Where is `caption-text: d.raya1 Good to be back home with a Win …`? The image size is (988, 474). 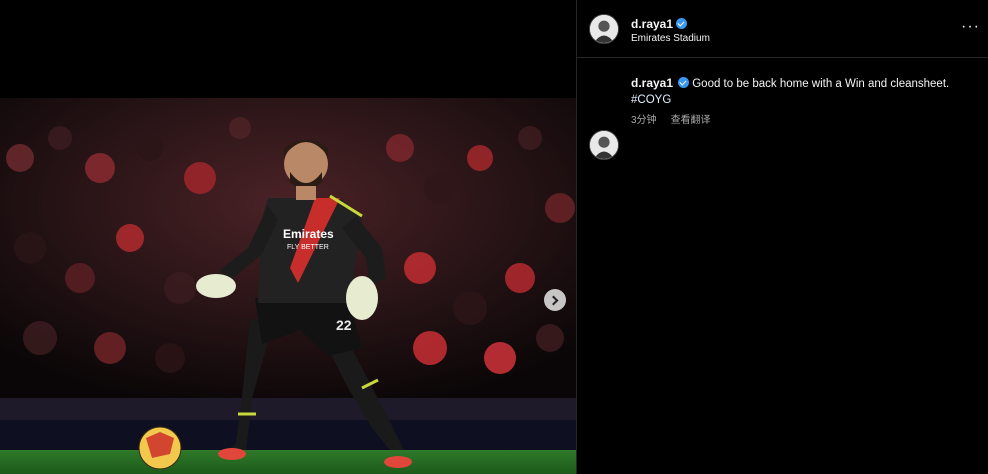
caption-text: d.raya1 Good to be back home with a Win … is located at coordinates (806, 91).